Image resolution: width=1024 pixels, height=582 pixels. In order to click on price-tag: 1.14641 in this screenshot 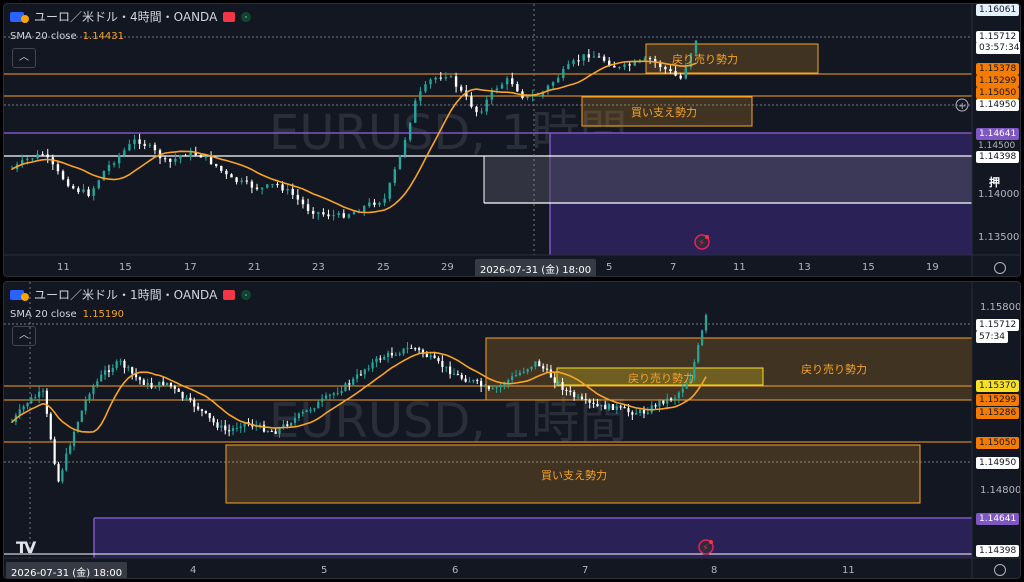, I will do `click(998, 134)`.